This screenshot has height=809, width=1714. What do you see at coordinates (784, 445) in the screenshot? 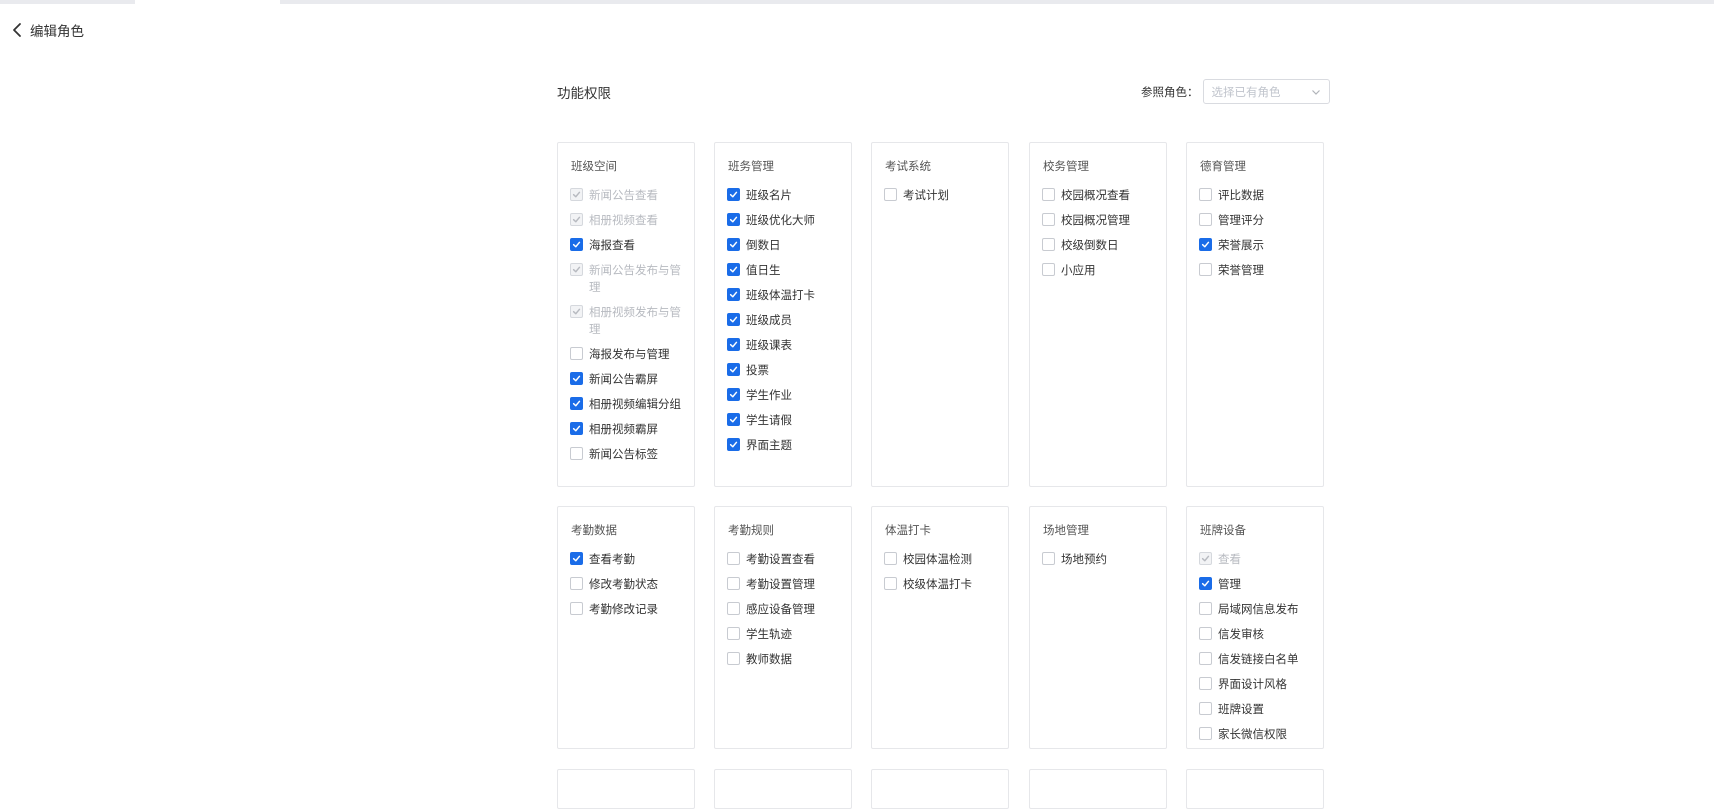
I see `permission-option: 界面主题` at bounding box center [784, 445].